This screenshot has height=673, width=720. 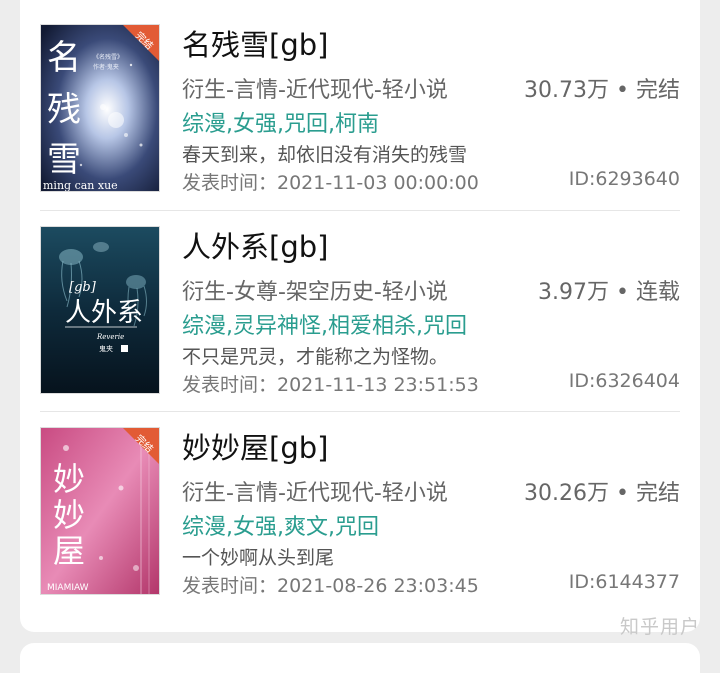 I want to click on book-tags: 综漫,女强,爽文,咒回, so click(x=280, y=525).